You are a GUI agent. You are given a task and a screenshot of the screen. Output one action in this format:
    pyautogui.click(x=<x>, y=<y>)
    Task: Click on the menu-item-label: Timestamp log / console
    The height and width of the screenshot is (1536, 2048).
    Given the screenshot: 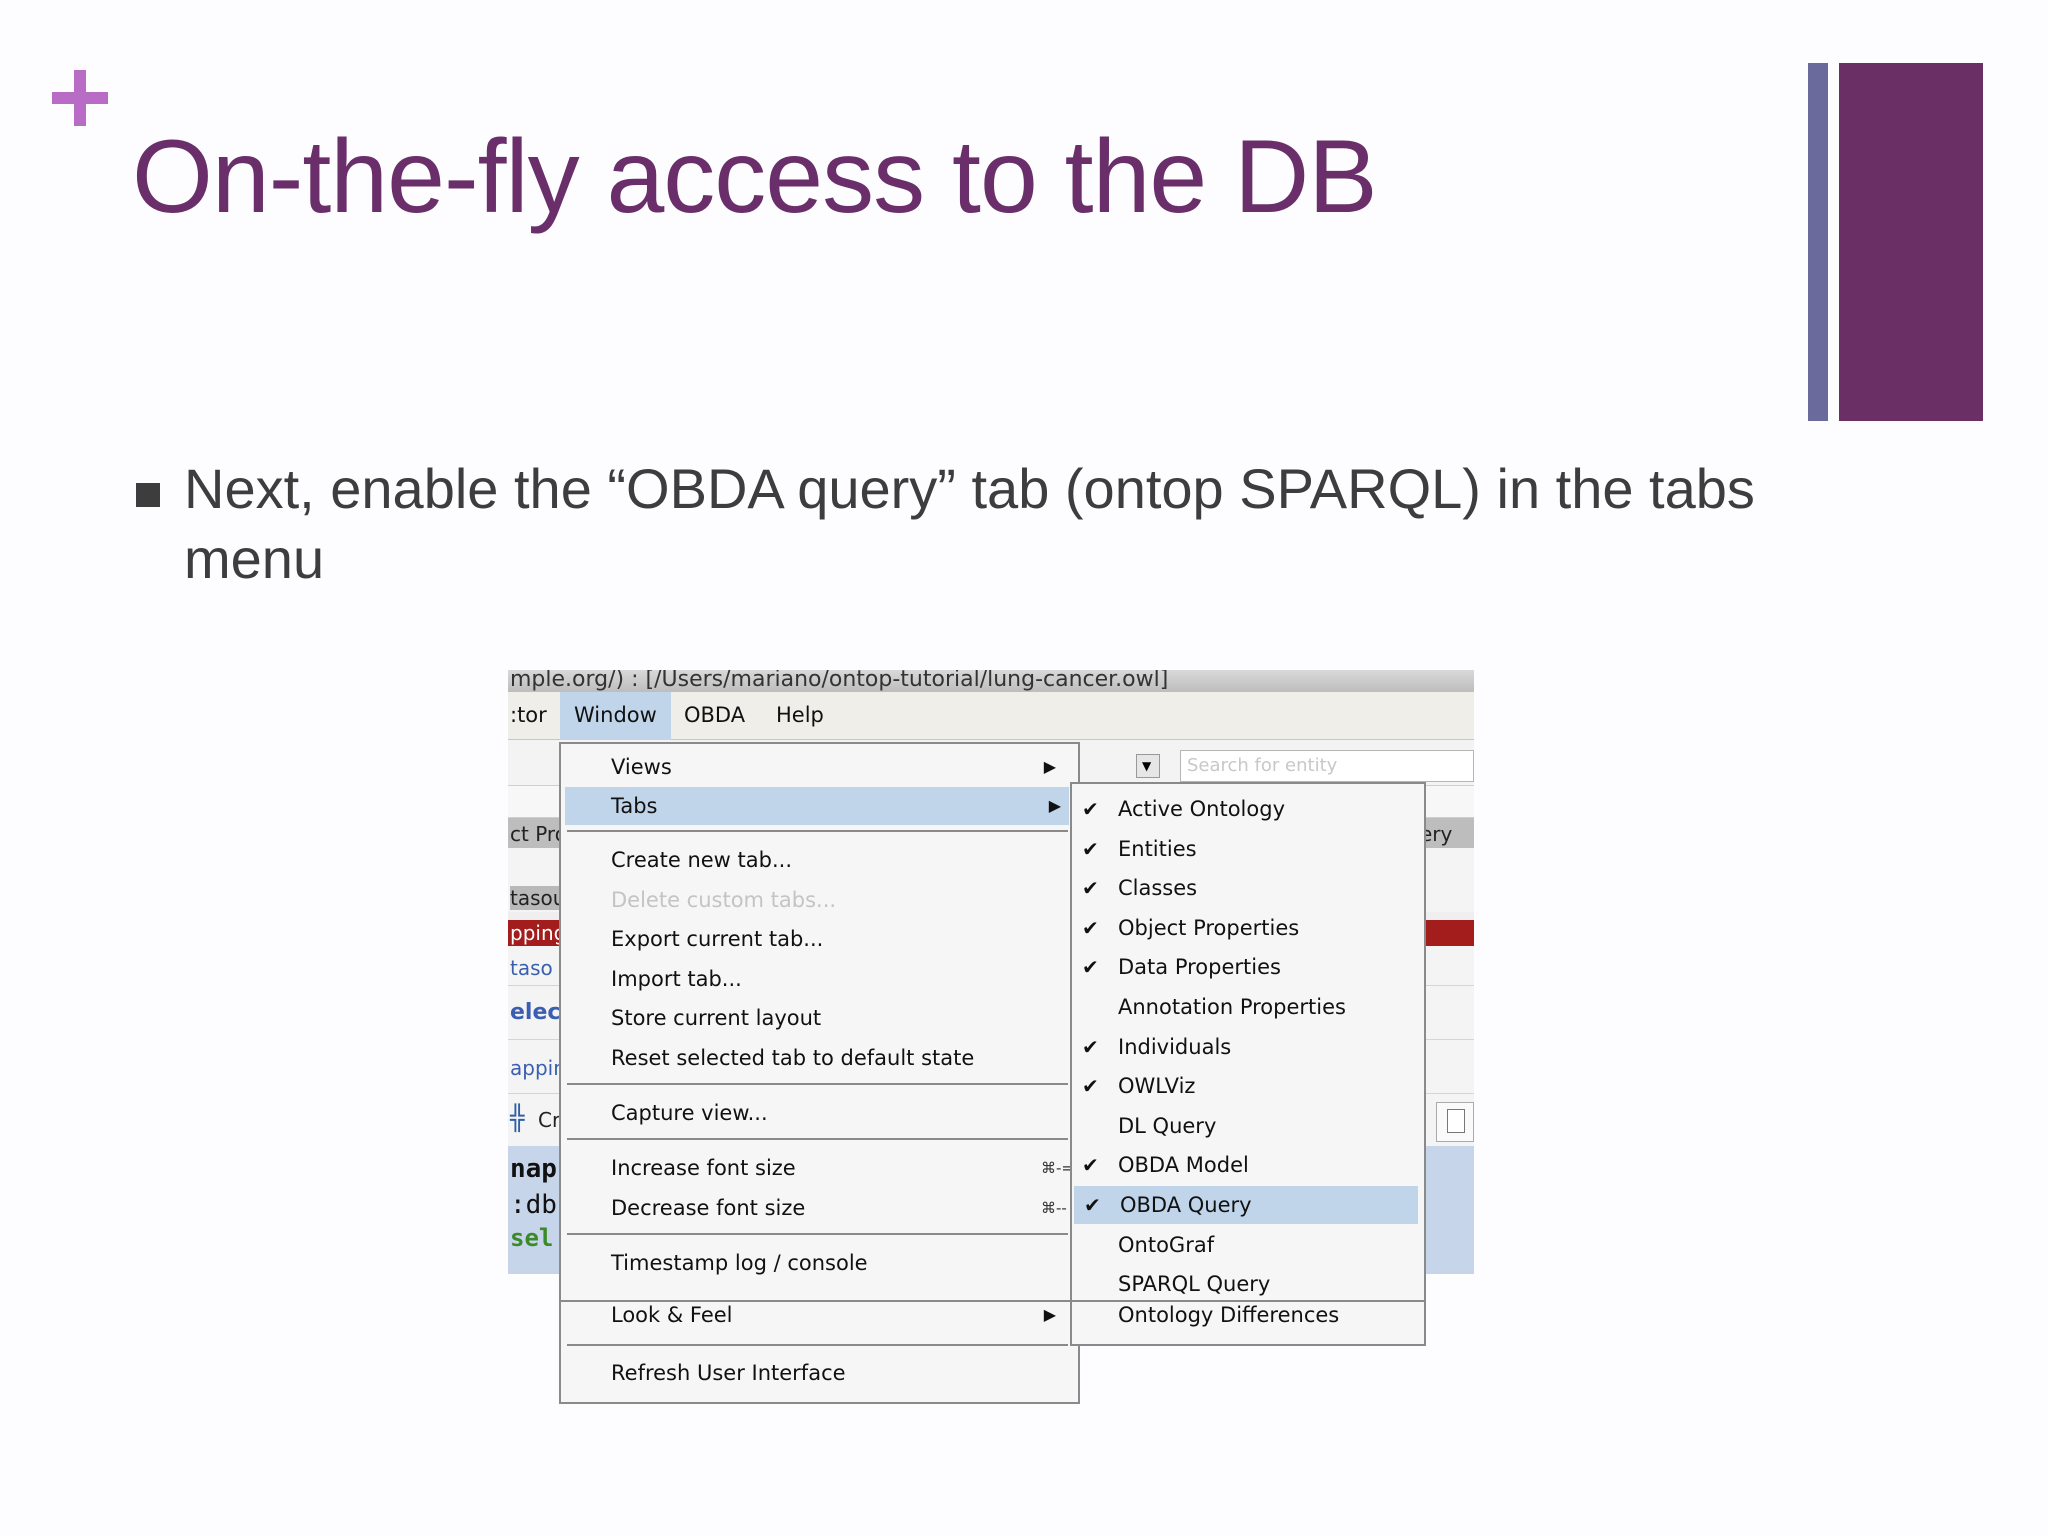 What is the action you would take?
    pyautogui.click(x=739, y=1263)
    